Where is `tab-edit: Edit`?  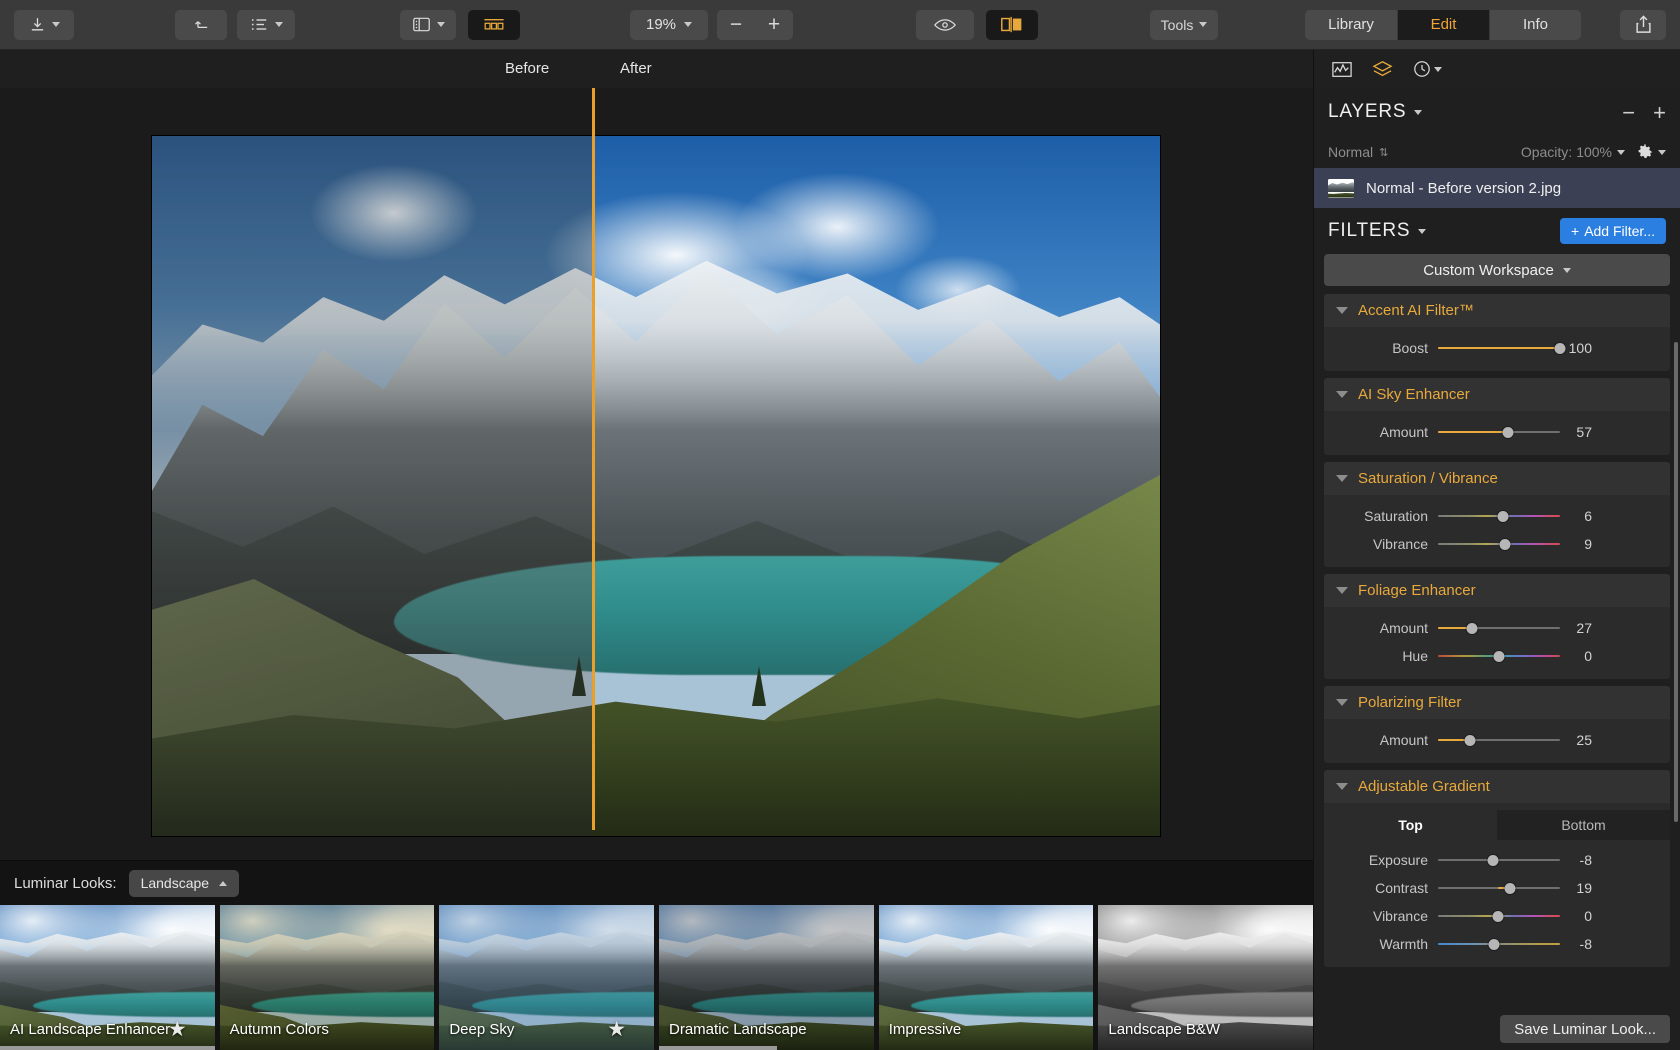 tab-edit: Edit is located at coordinates (1443, 24).